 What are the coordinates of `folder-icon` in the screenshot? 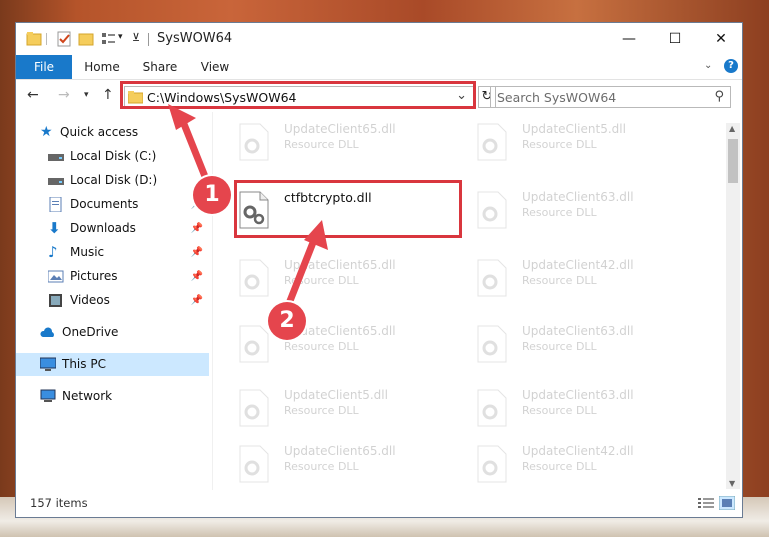 It's located at (34, 39).